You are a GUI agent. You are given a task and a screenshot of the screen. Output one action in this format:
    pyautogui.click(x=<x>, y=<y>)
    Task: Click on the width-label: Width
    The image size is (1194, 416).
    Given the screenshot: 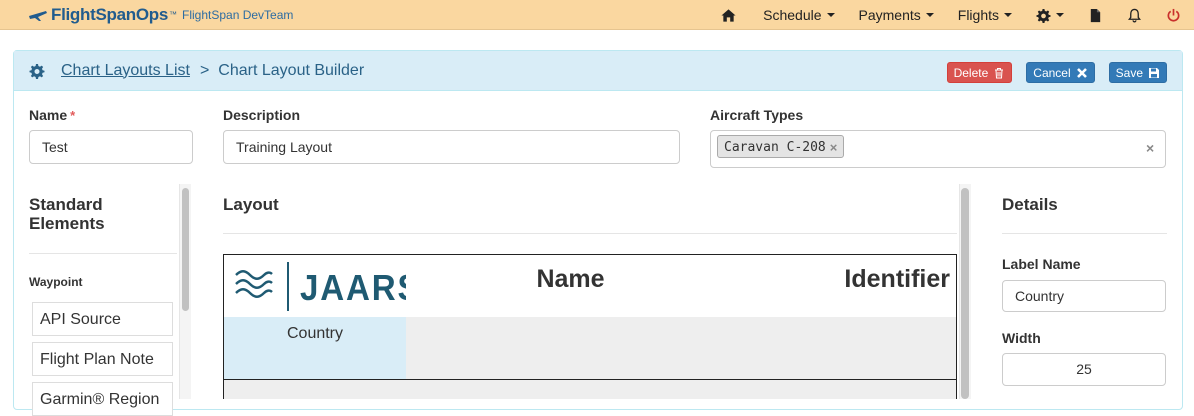 What is the action you would take?
    pyautogui.click(x=1021, y=338)
    